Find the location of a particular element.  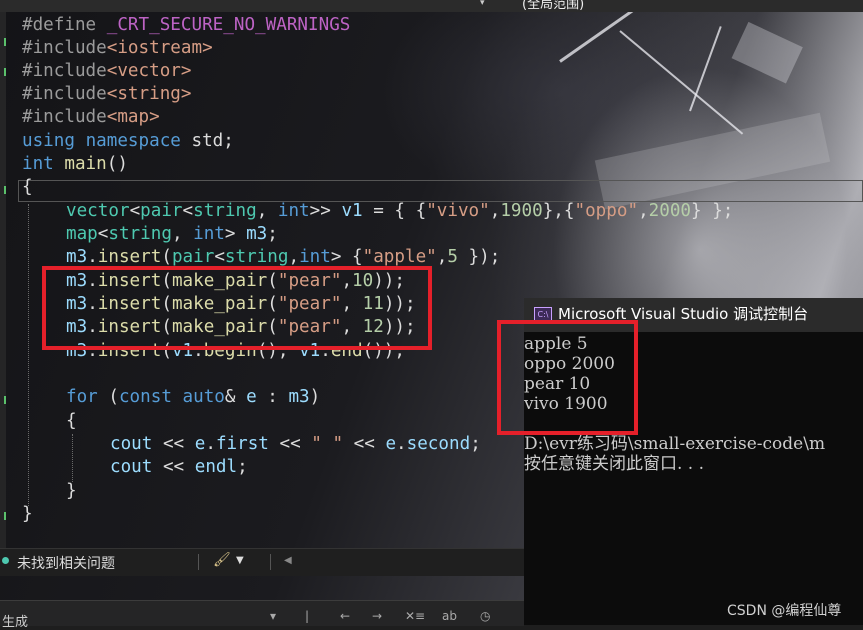

editor-status-bar: 未找到相关问题 🖌 ▼ ◀ is located at coordinates (262, 562).